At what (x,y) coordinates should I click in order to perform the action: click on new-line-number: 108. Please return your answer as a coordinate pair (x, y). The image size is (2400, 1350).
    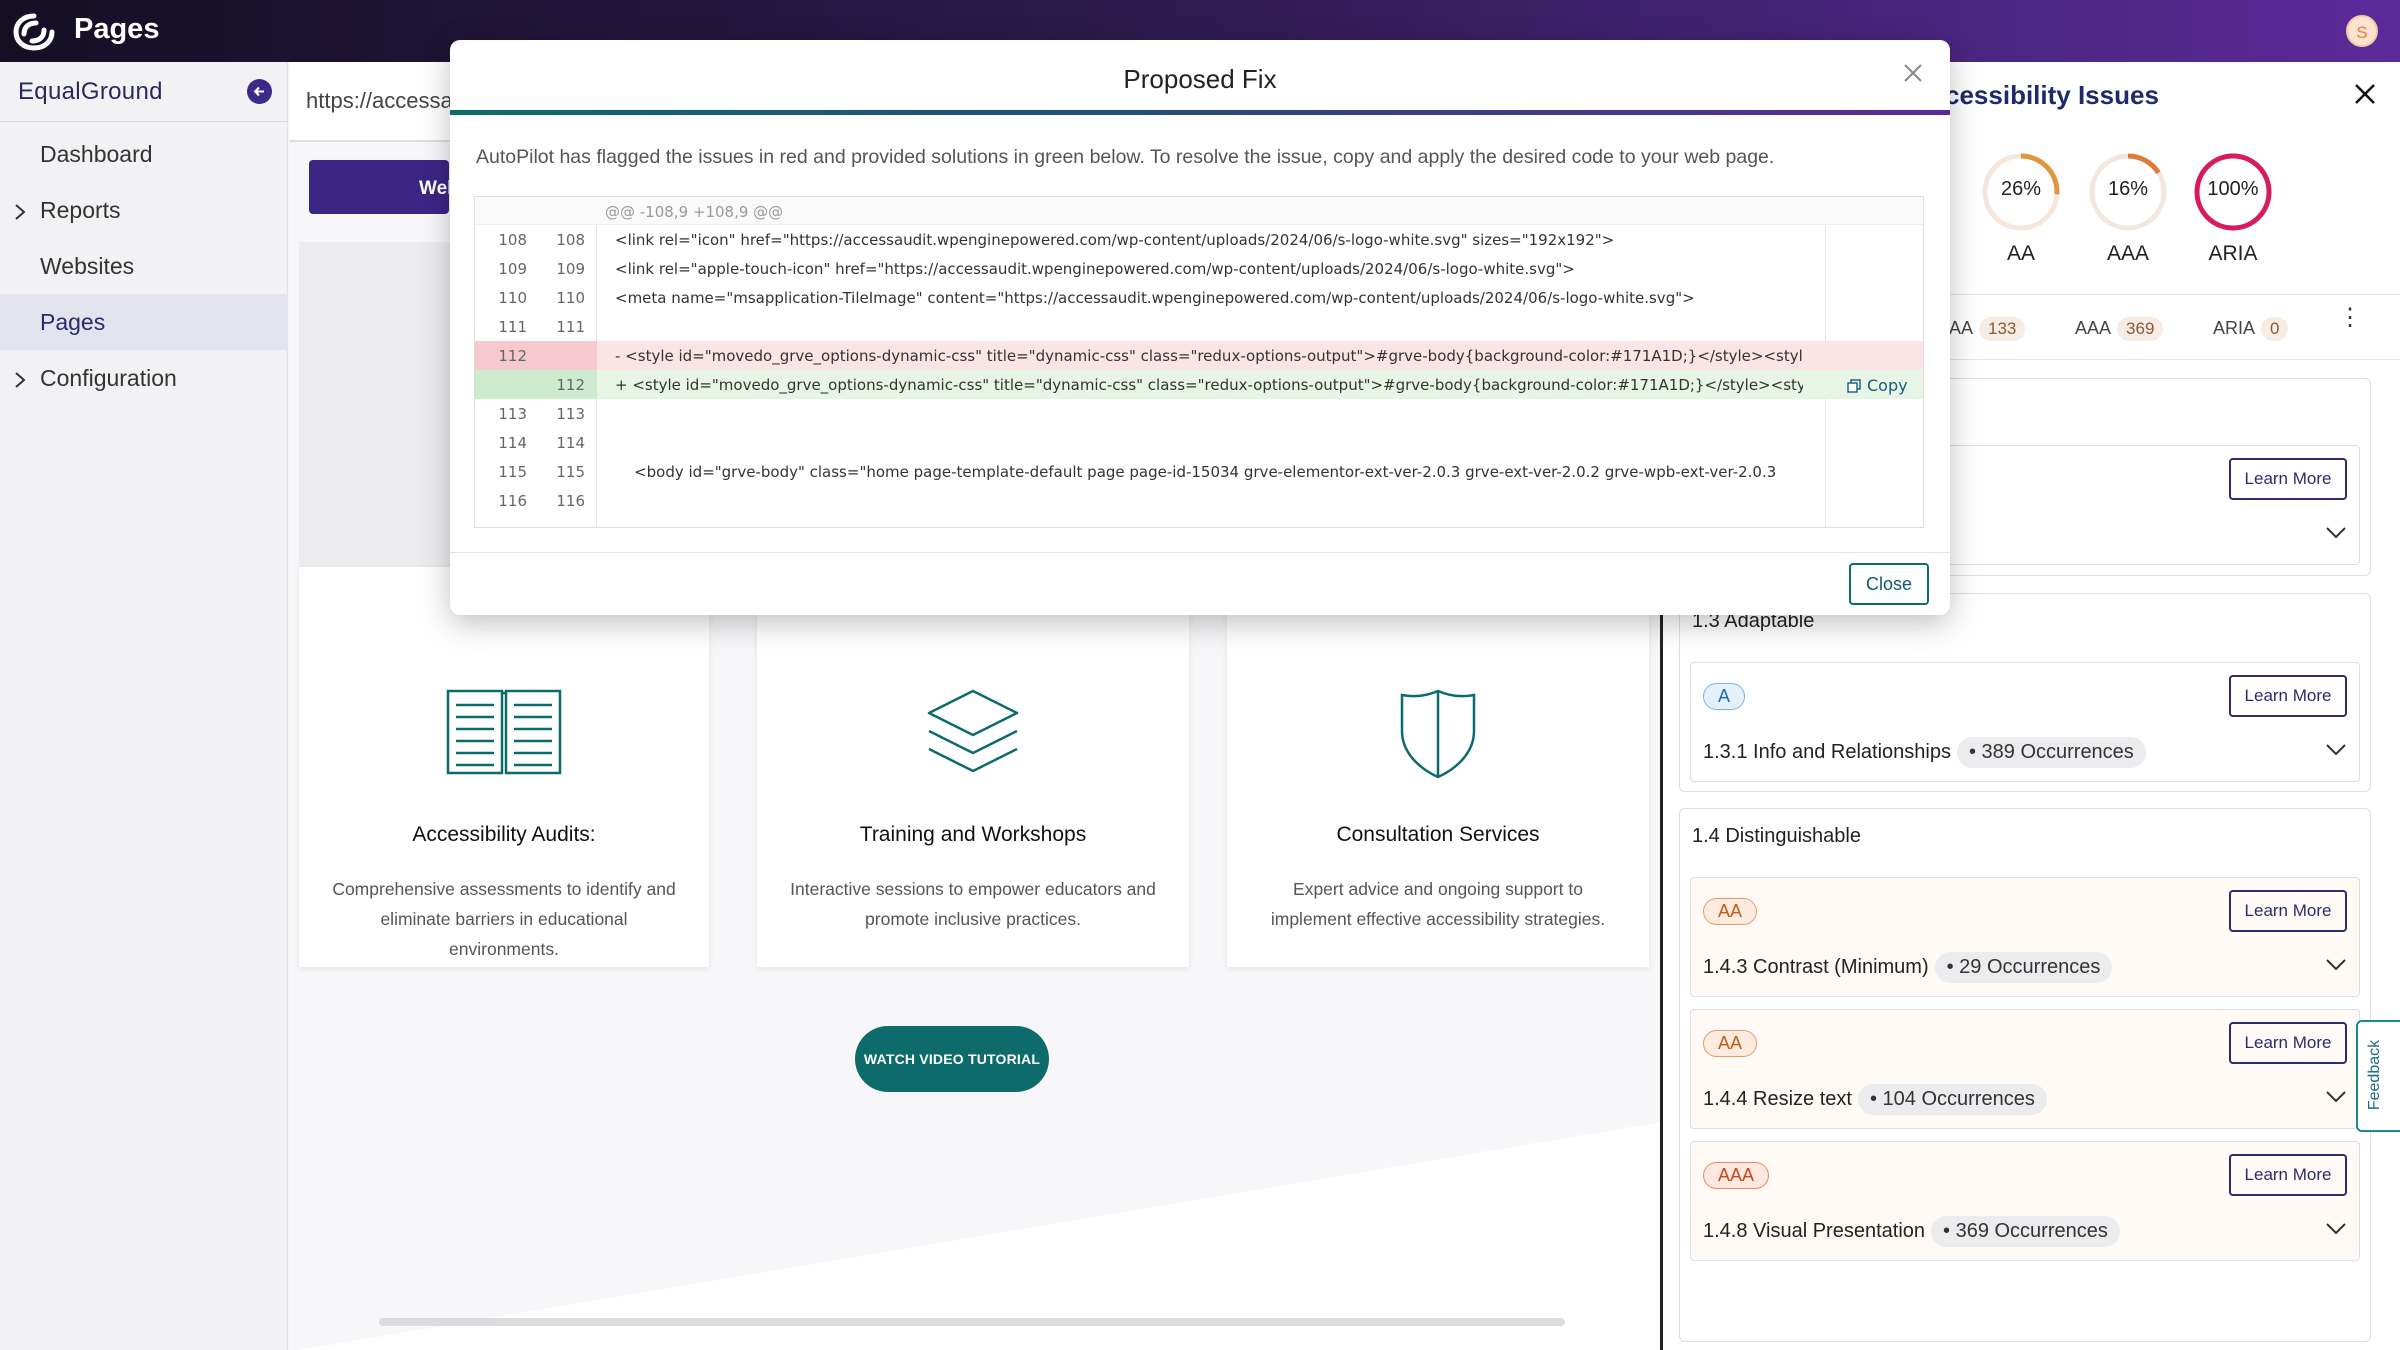
    Looking at the image, I should click on (570, 240).